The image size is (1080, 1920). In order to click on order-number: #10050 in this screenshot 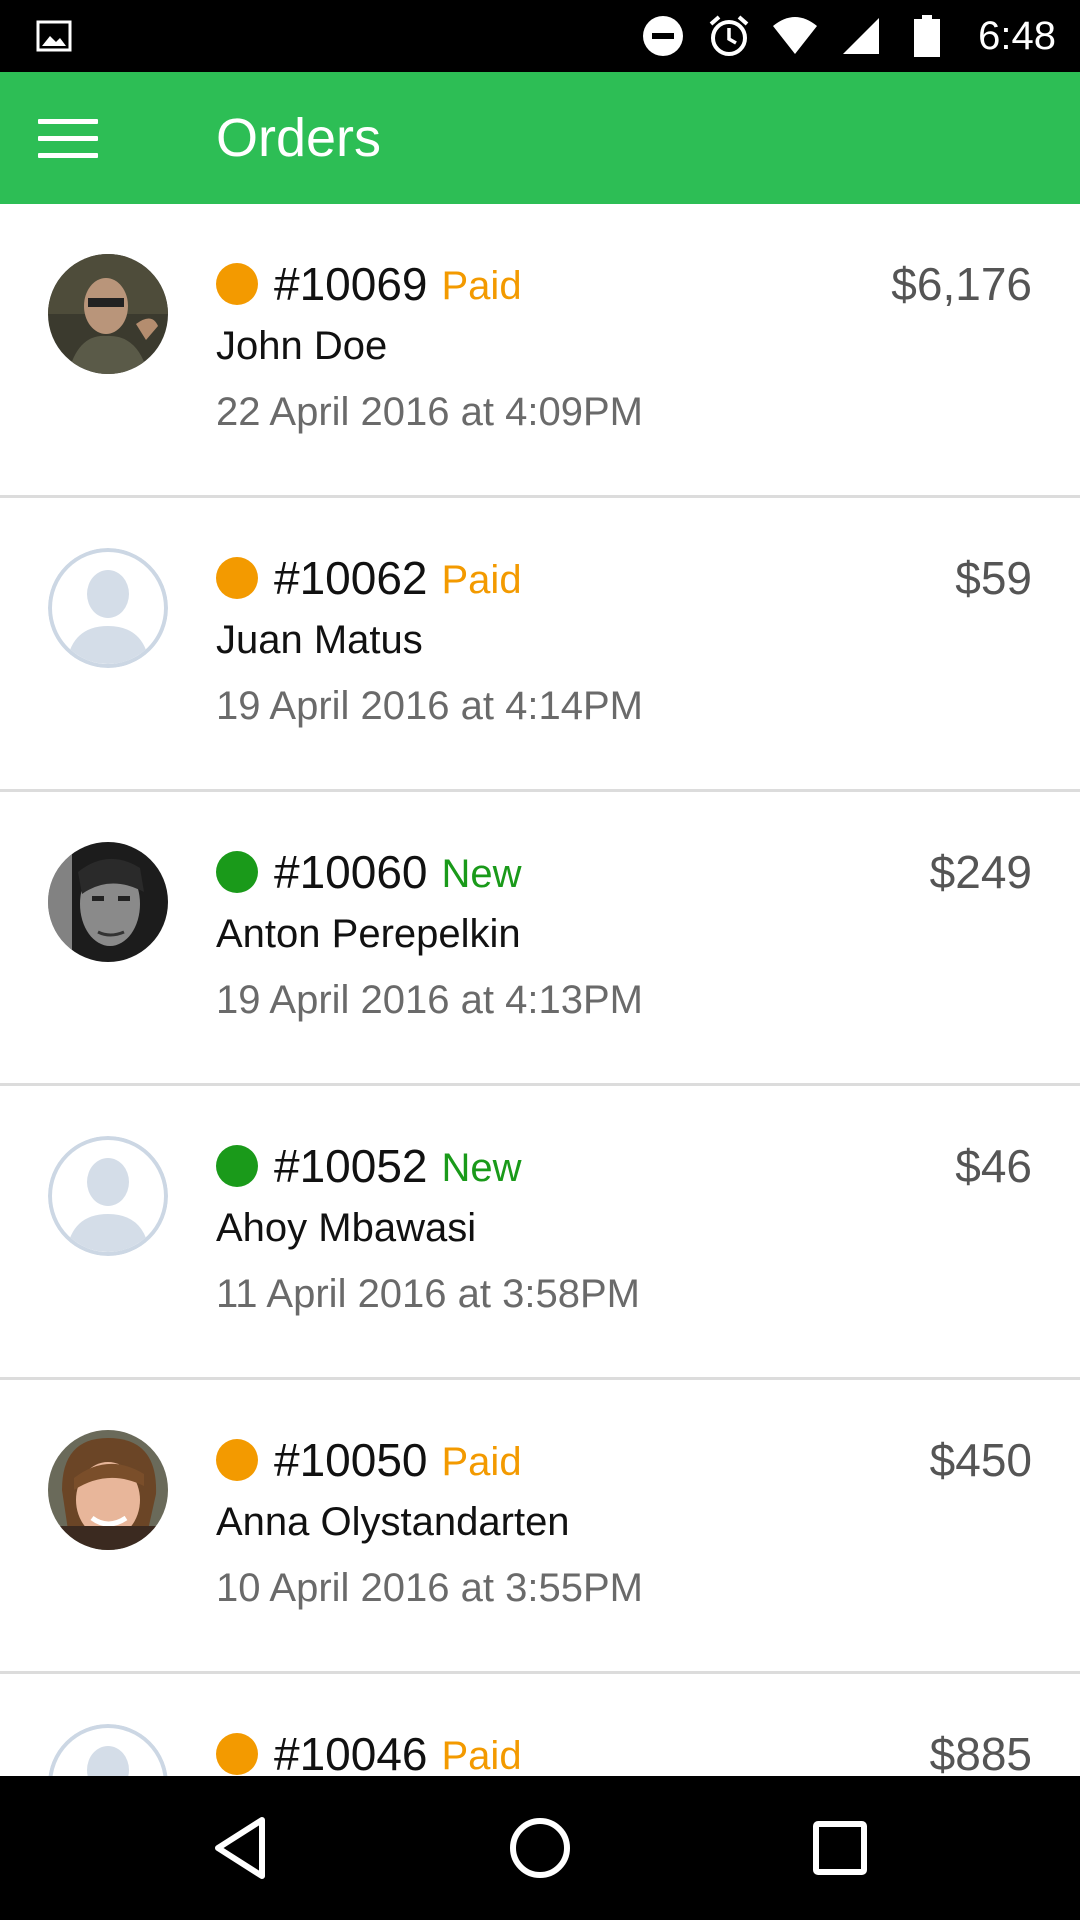, I will do `click(351, 1460)`.